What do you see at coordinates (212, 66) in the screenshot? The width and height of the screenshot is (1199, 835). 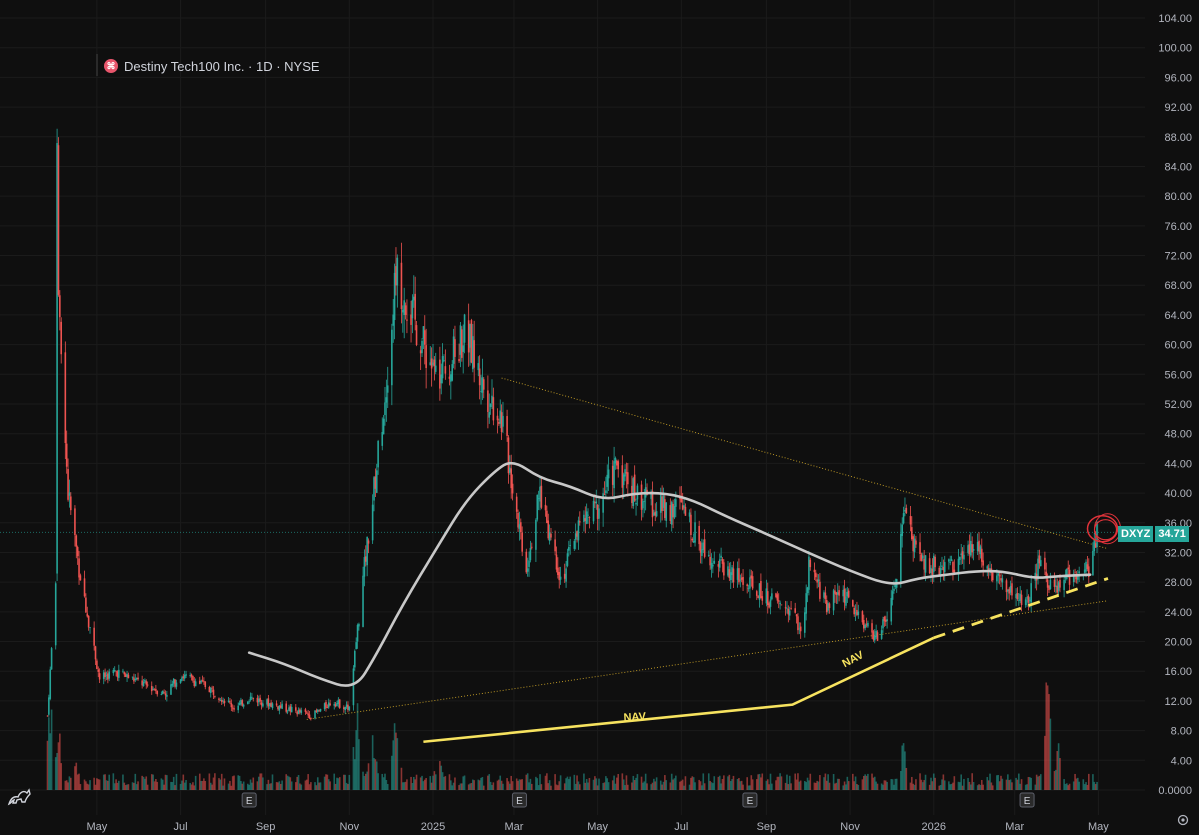 I see `symbol-legend: ⌘ Destiny Tech100 Inc. · 1D · NYSE` at bounding box center [212, 66].